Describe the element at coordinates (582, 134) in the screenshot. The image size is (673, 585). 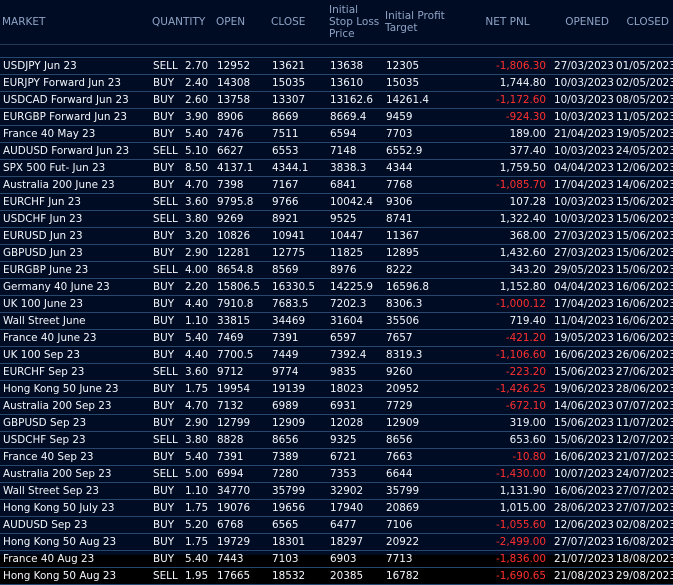
I see `cell-opened: 21/04/2023` at that location.